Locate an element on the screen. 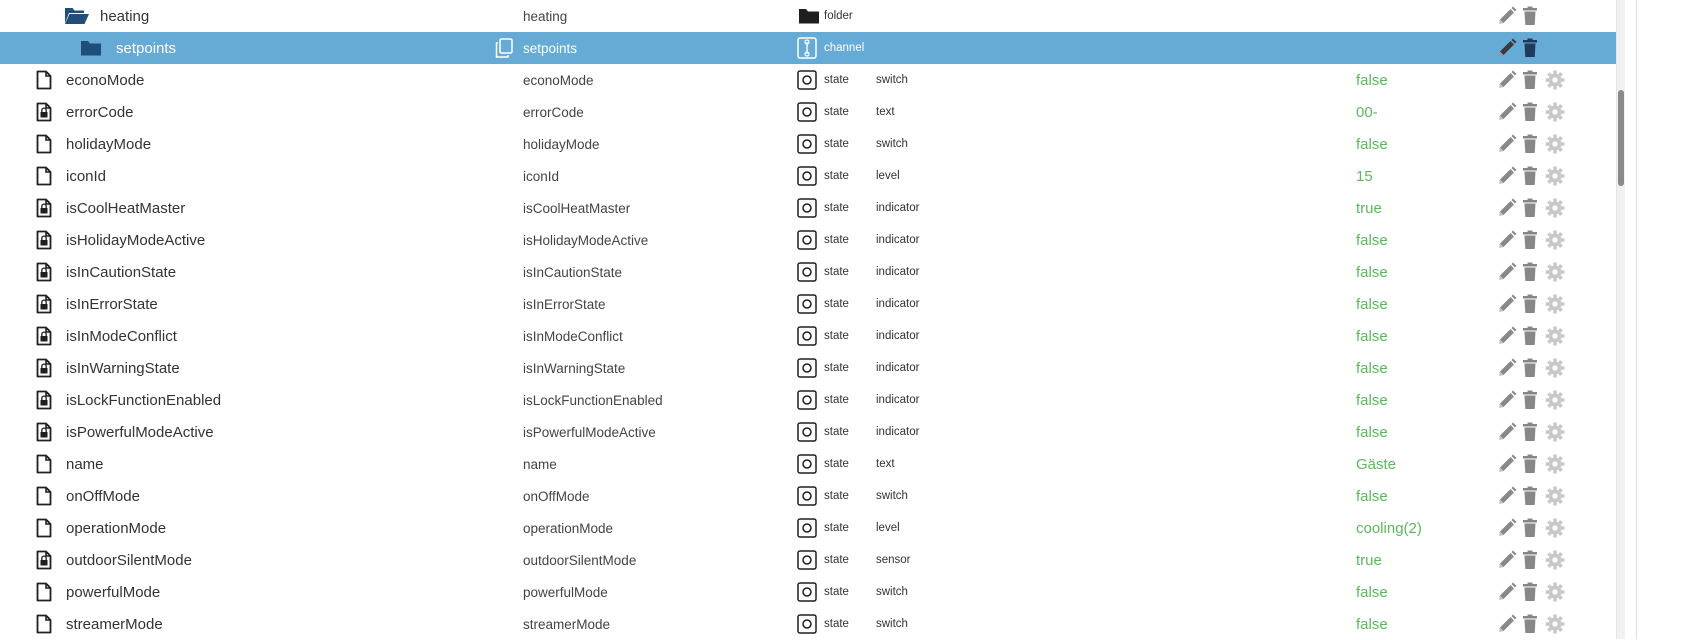 The width and height of the screenshot is (1690, 640). tree-row-heating: heating heating folder is located at coordinates (808, 16).